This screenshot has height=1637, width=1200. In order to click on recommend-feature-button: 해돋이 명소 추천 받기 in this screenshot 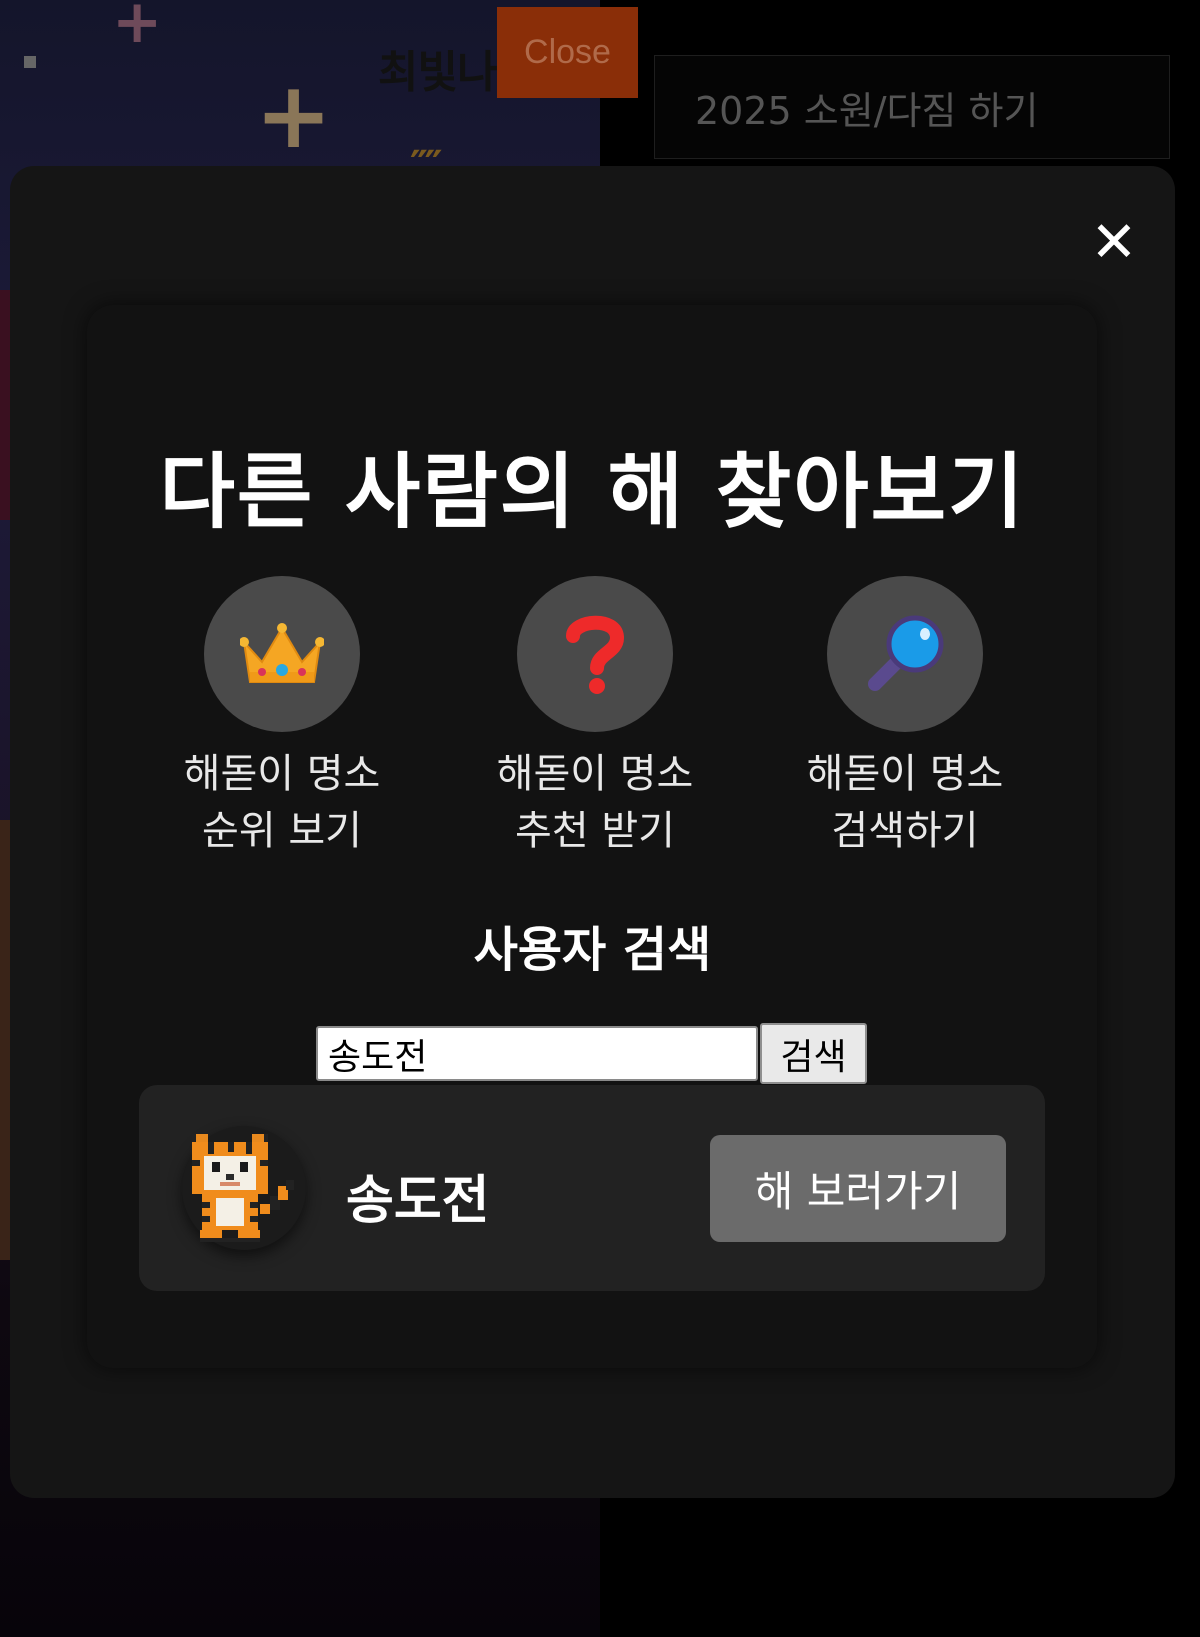, I will do `click(595, 718)`.